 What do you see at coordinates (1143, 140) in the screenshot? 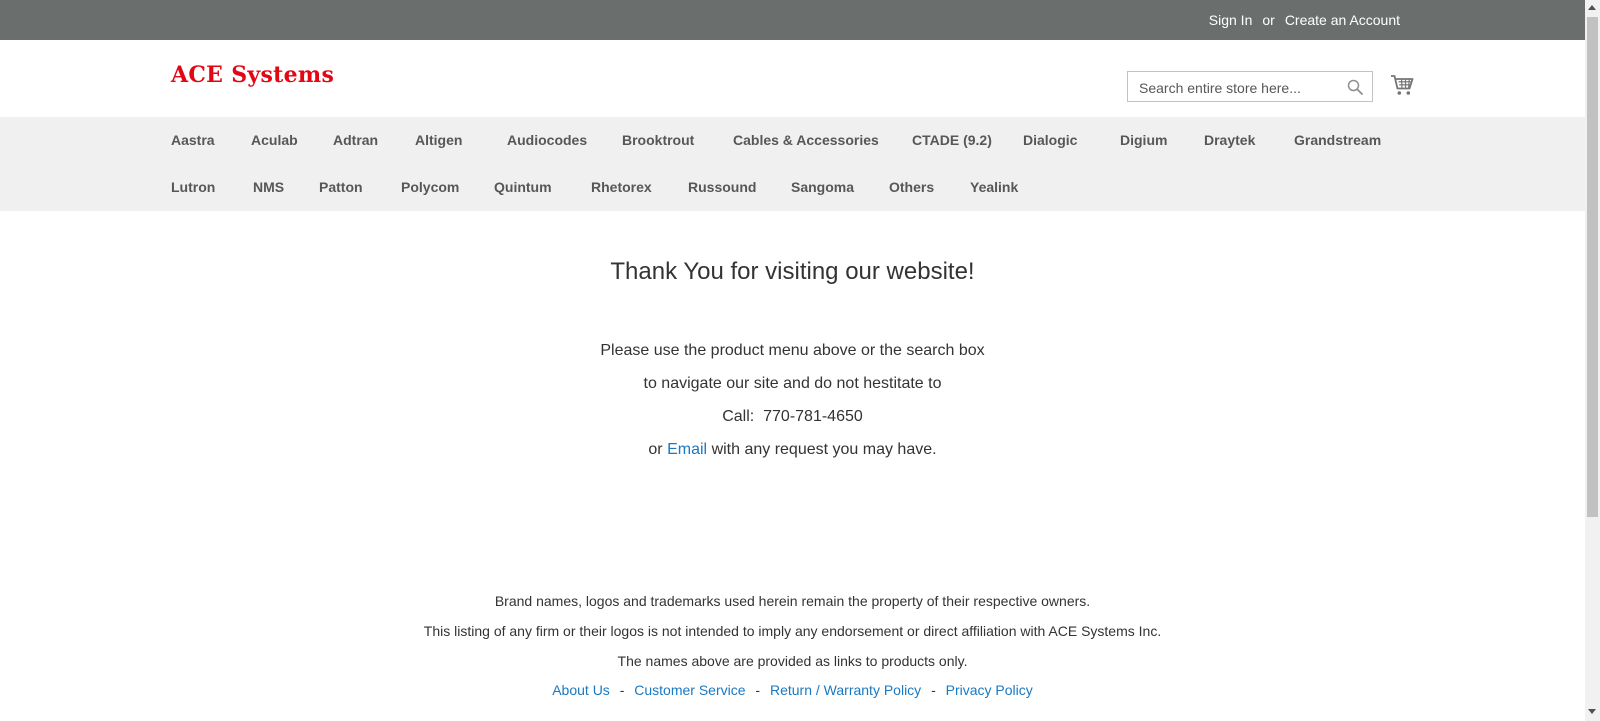
I see `nav-item-digium: Digium` at bounding box center [1143, 140].